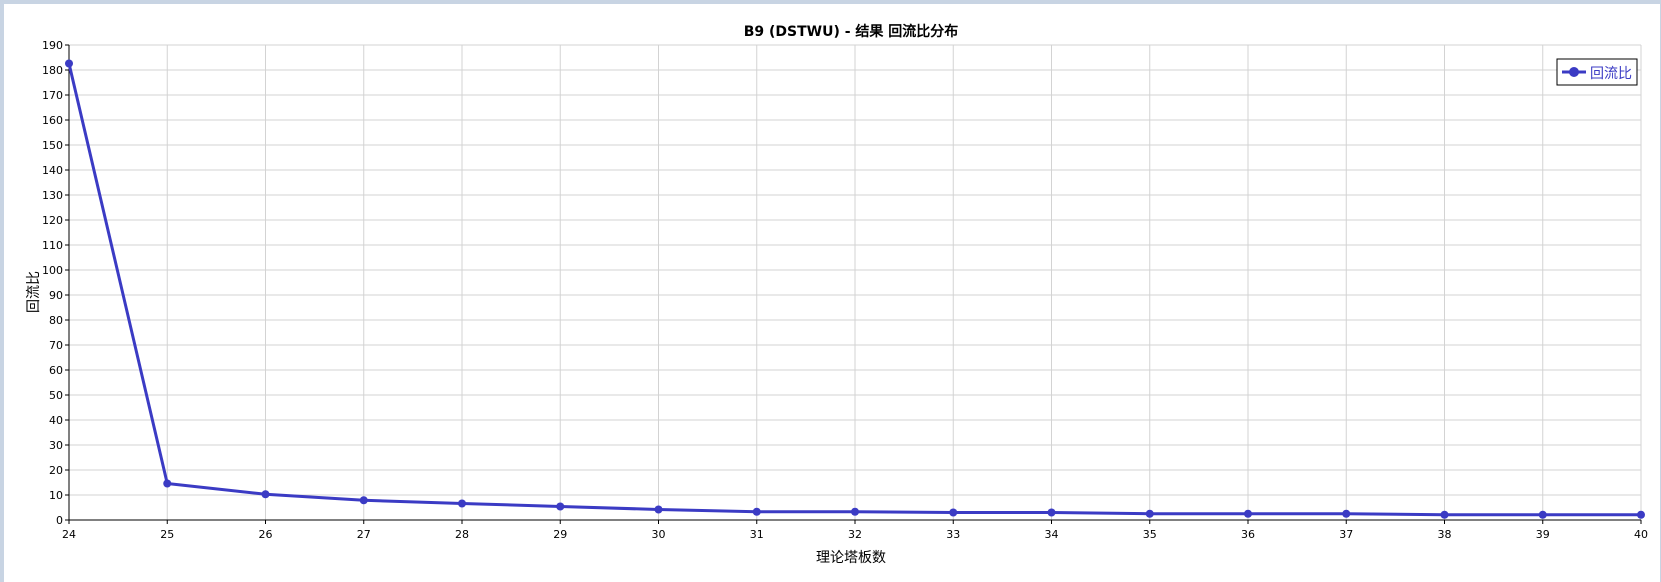 The width and height of the screenshot is (1661, 582). What do you see at coordinates (560, 534) in the screenshot?
I see `x-tick-label: 29` at bounding box center [560, 534].